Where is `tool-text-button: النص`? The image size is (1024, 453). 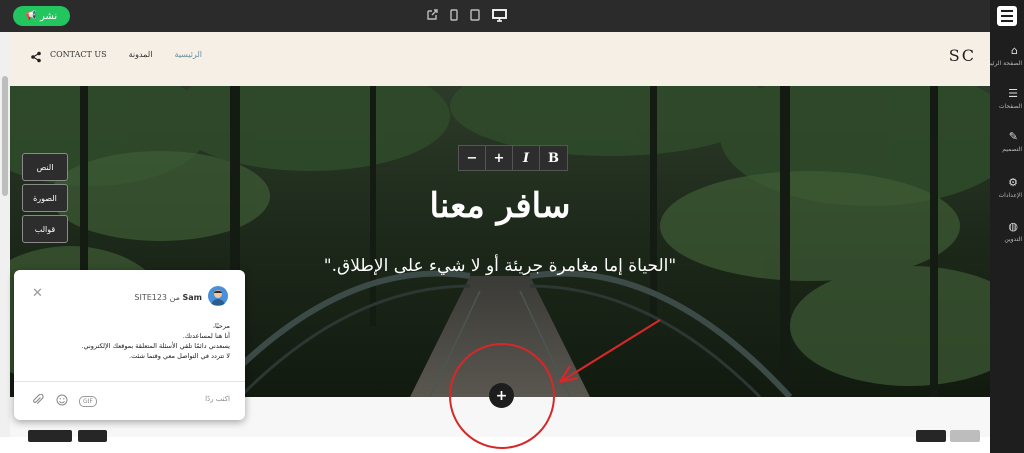
tool-text-button: النص is located at coordinates (45, 167).